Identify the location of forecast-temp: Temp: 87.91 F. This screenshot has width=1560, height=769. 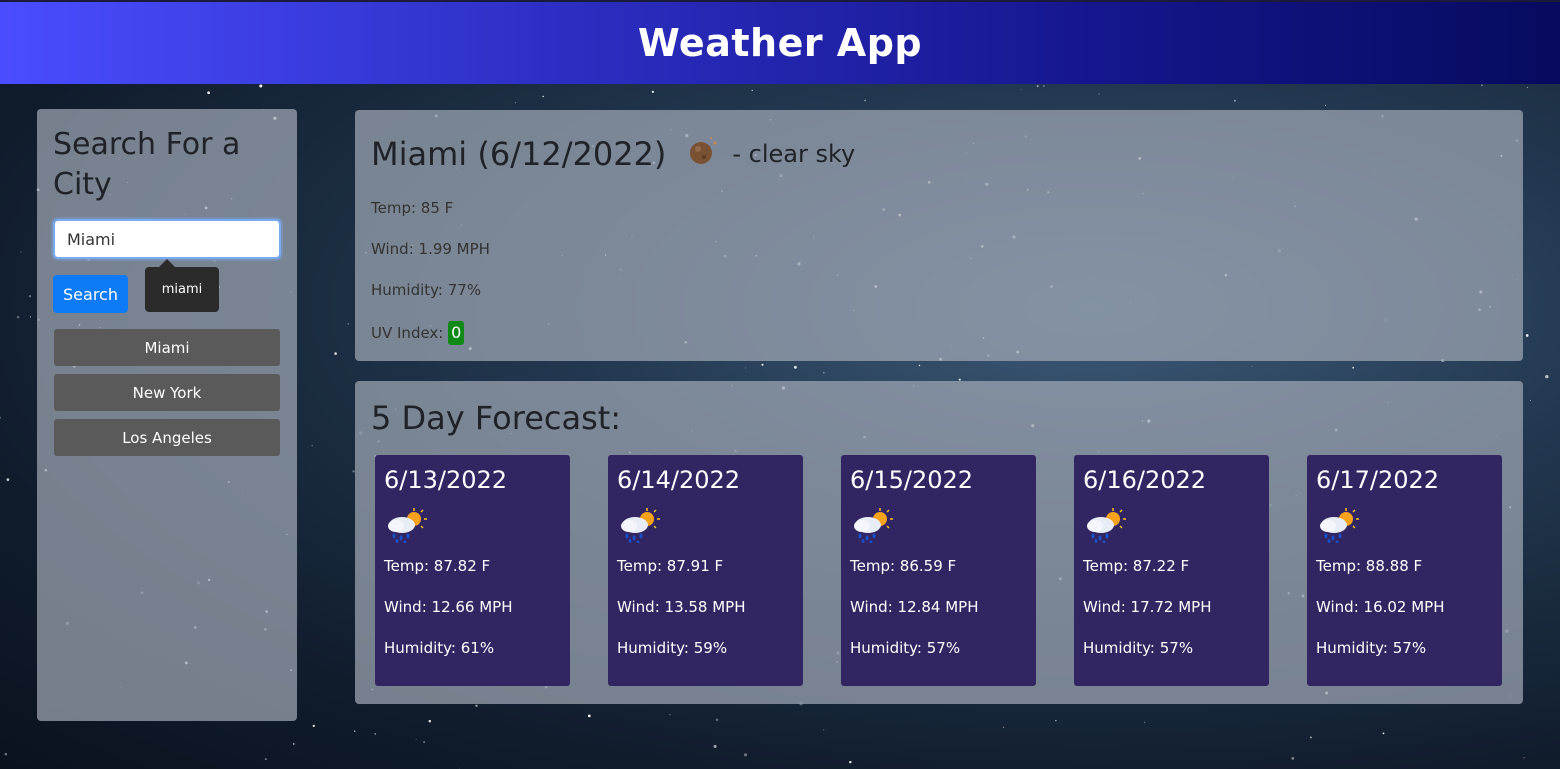
(670, 566).